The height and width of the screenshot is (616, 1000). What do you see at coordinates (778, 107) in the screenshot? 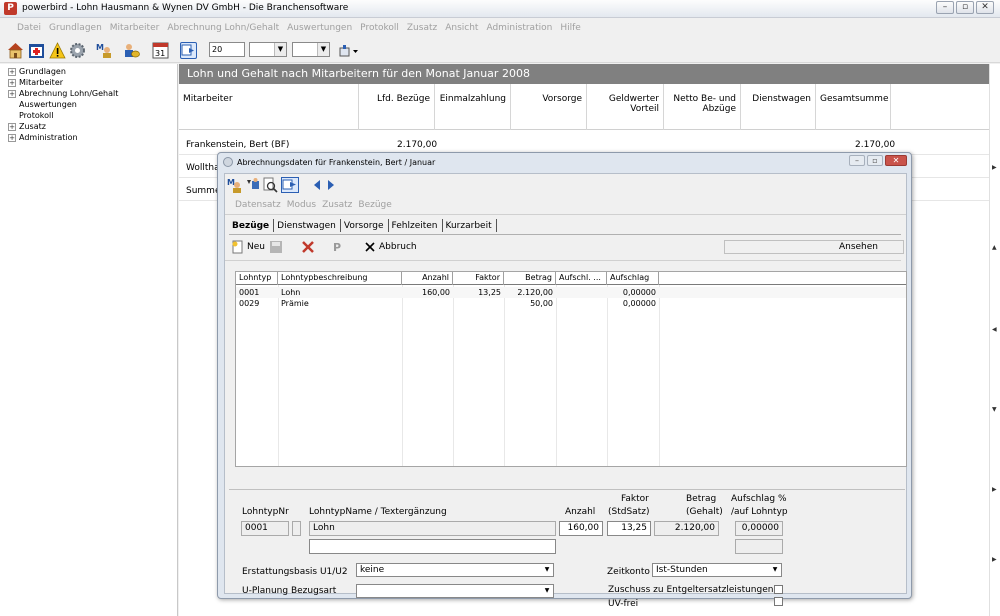
I see `col-dienstwagen: Dienstwagen` at bounding box center [778, 107].